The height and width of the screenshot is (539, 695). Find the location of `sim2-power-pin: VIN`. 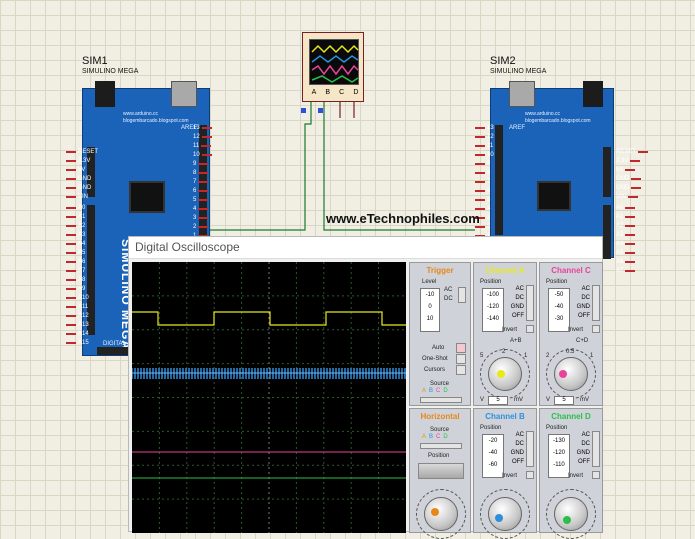

sim2-power-pin: VIN is located at coordinates (632, 196).